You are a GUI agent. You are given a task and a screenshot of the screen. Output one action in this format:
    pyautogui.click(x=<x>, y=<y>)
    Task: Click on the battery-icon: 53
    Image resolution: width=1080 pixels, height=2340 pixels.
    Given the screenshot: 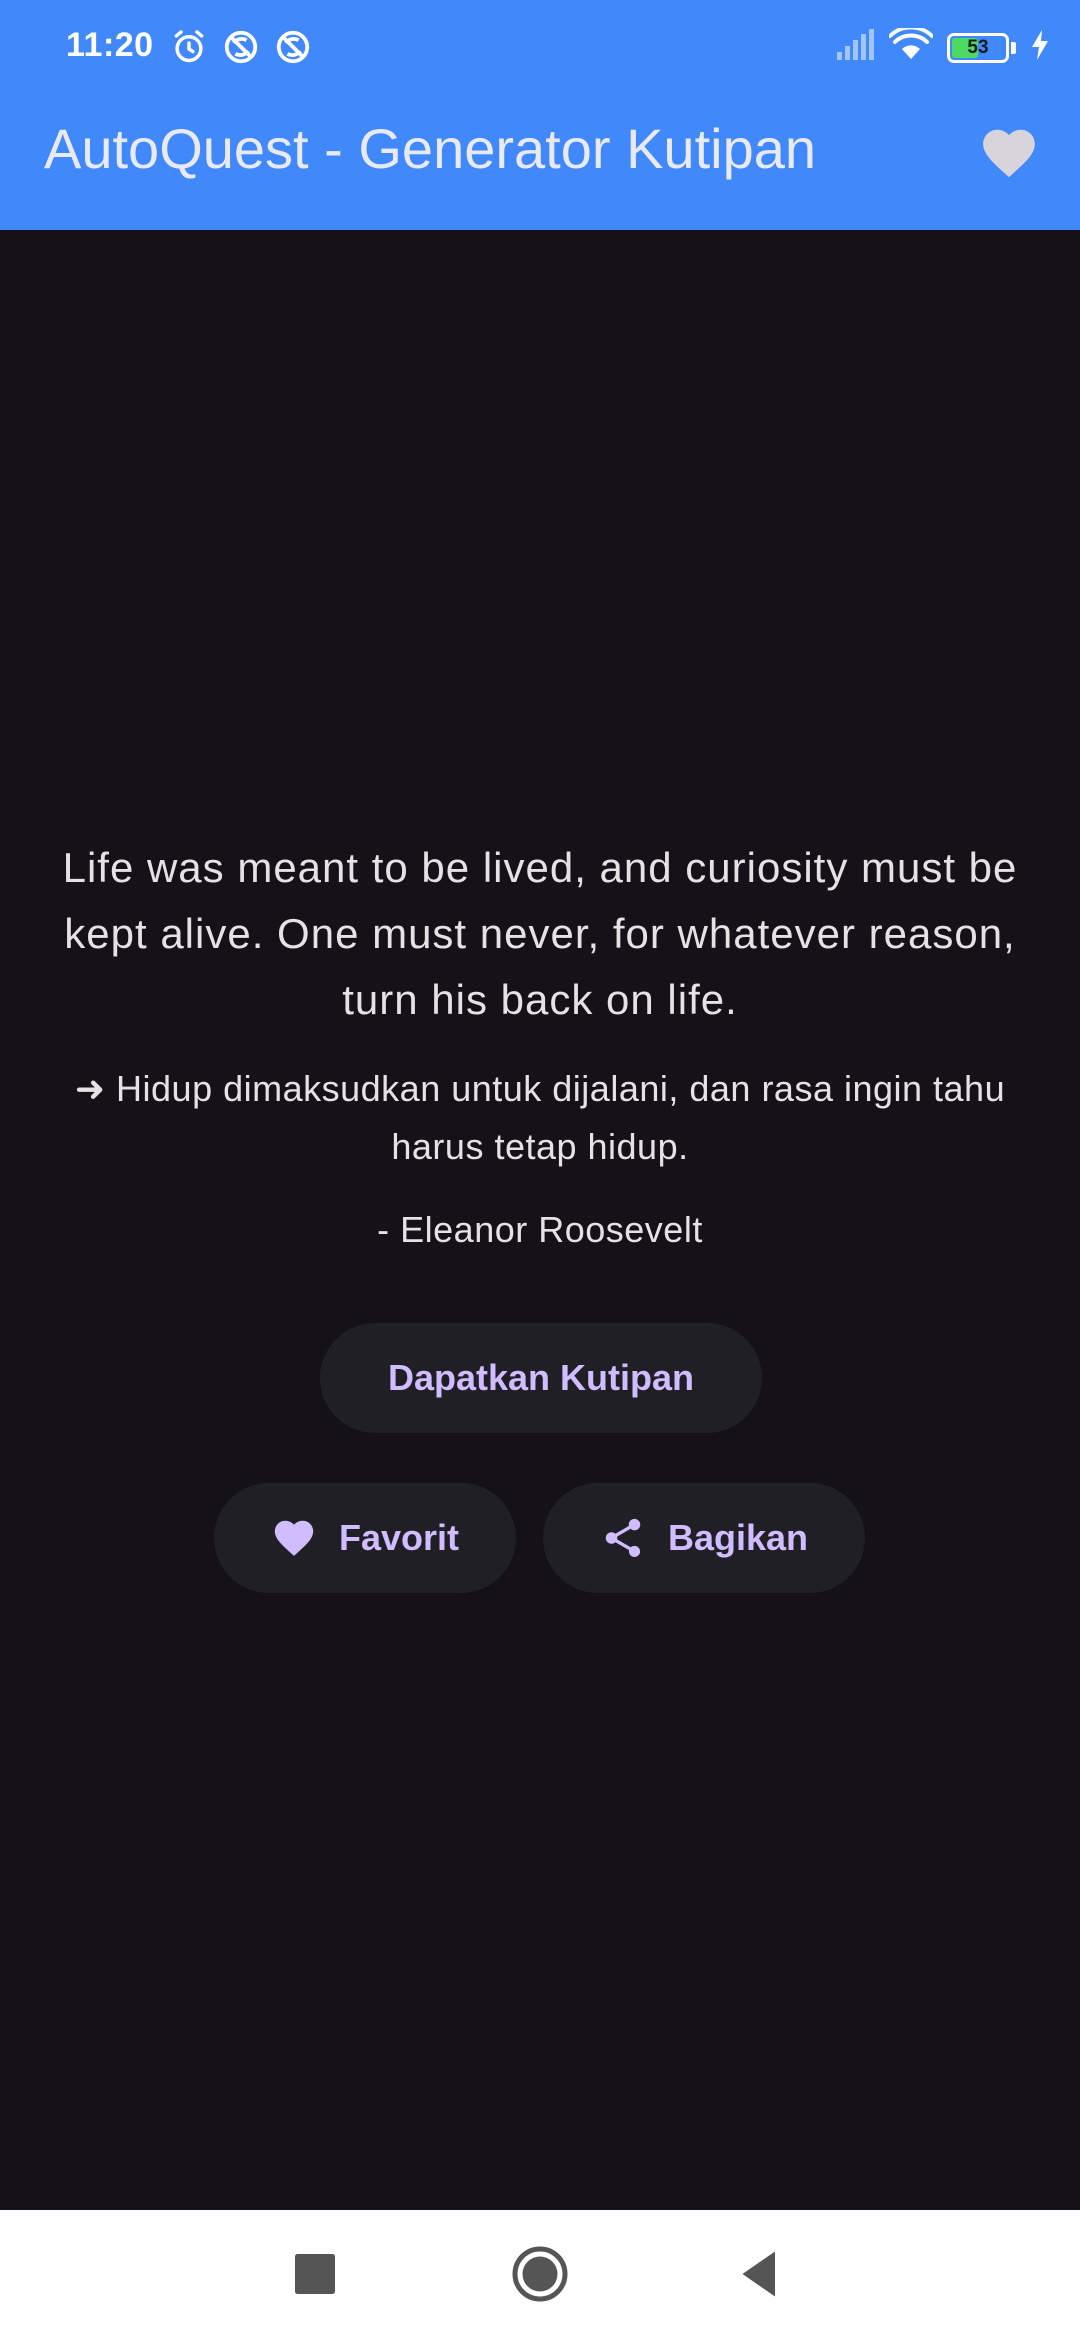 What is the action you would take?
    pyautogui.click(x=978, y=47)
    